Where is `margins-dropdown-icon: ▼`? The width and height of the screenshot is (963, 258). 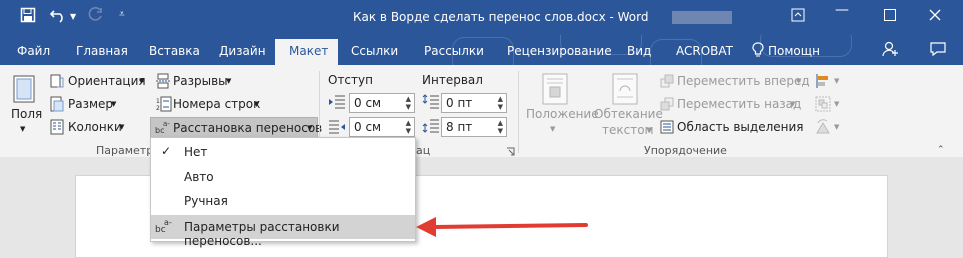
margins-dropdown-icon: ▼ is located at coordinates (22, 129).